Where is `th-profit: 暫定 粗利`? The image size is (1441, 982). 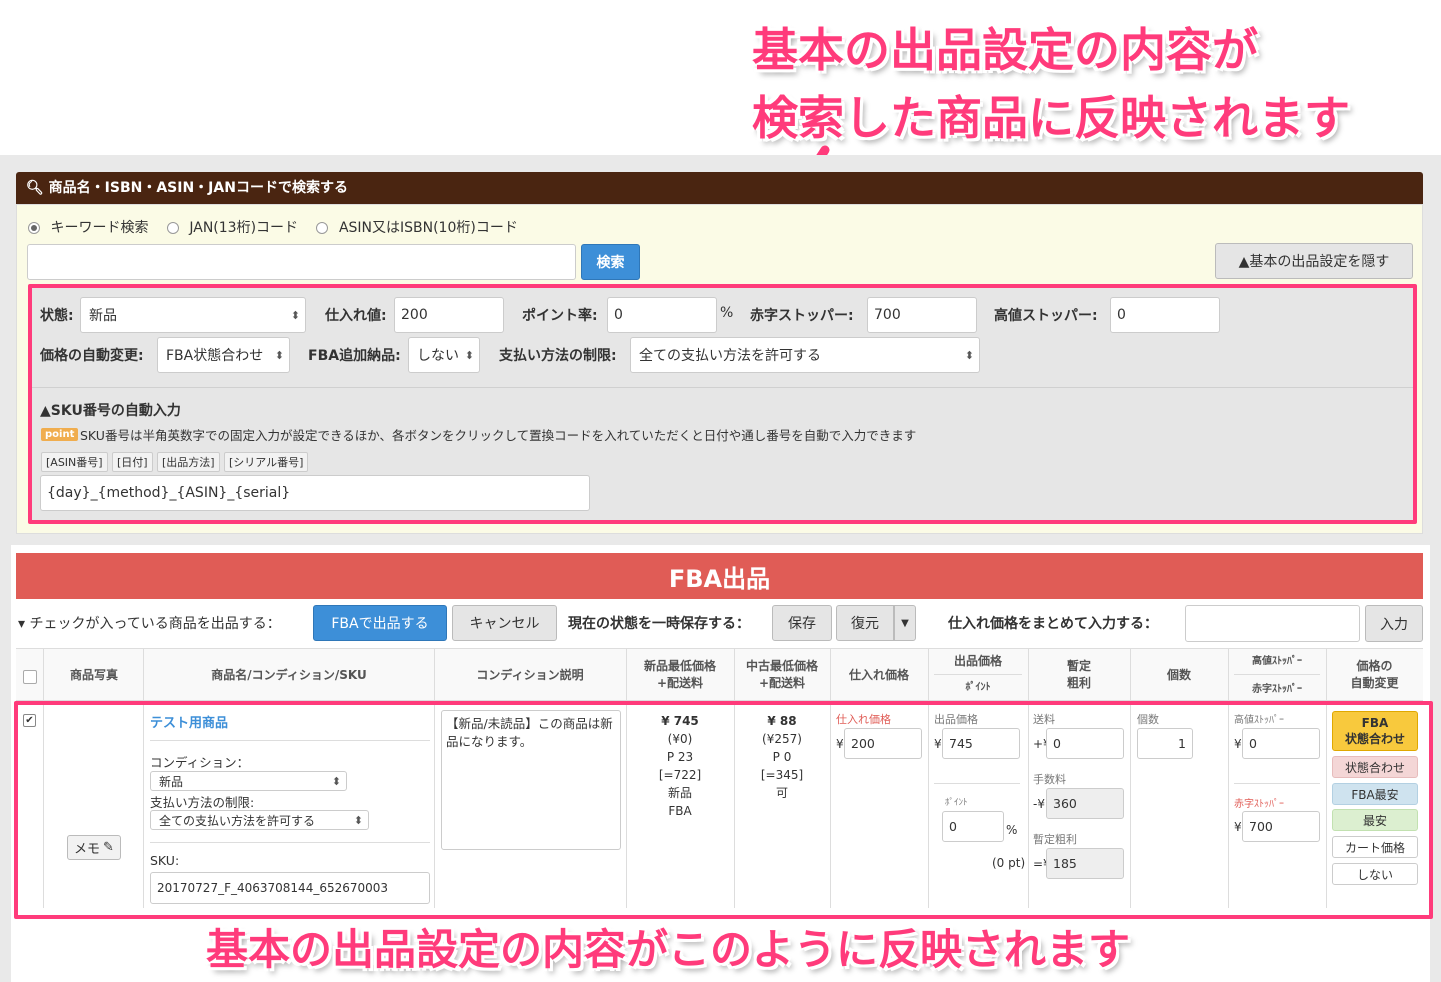
th-profit: 暫定 粗利 is located at coordinates (1079, 675).